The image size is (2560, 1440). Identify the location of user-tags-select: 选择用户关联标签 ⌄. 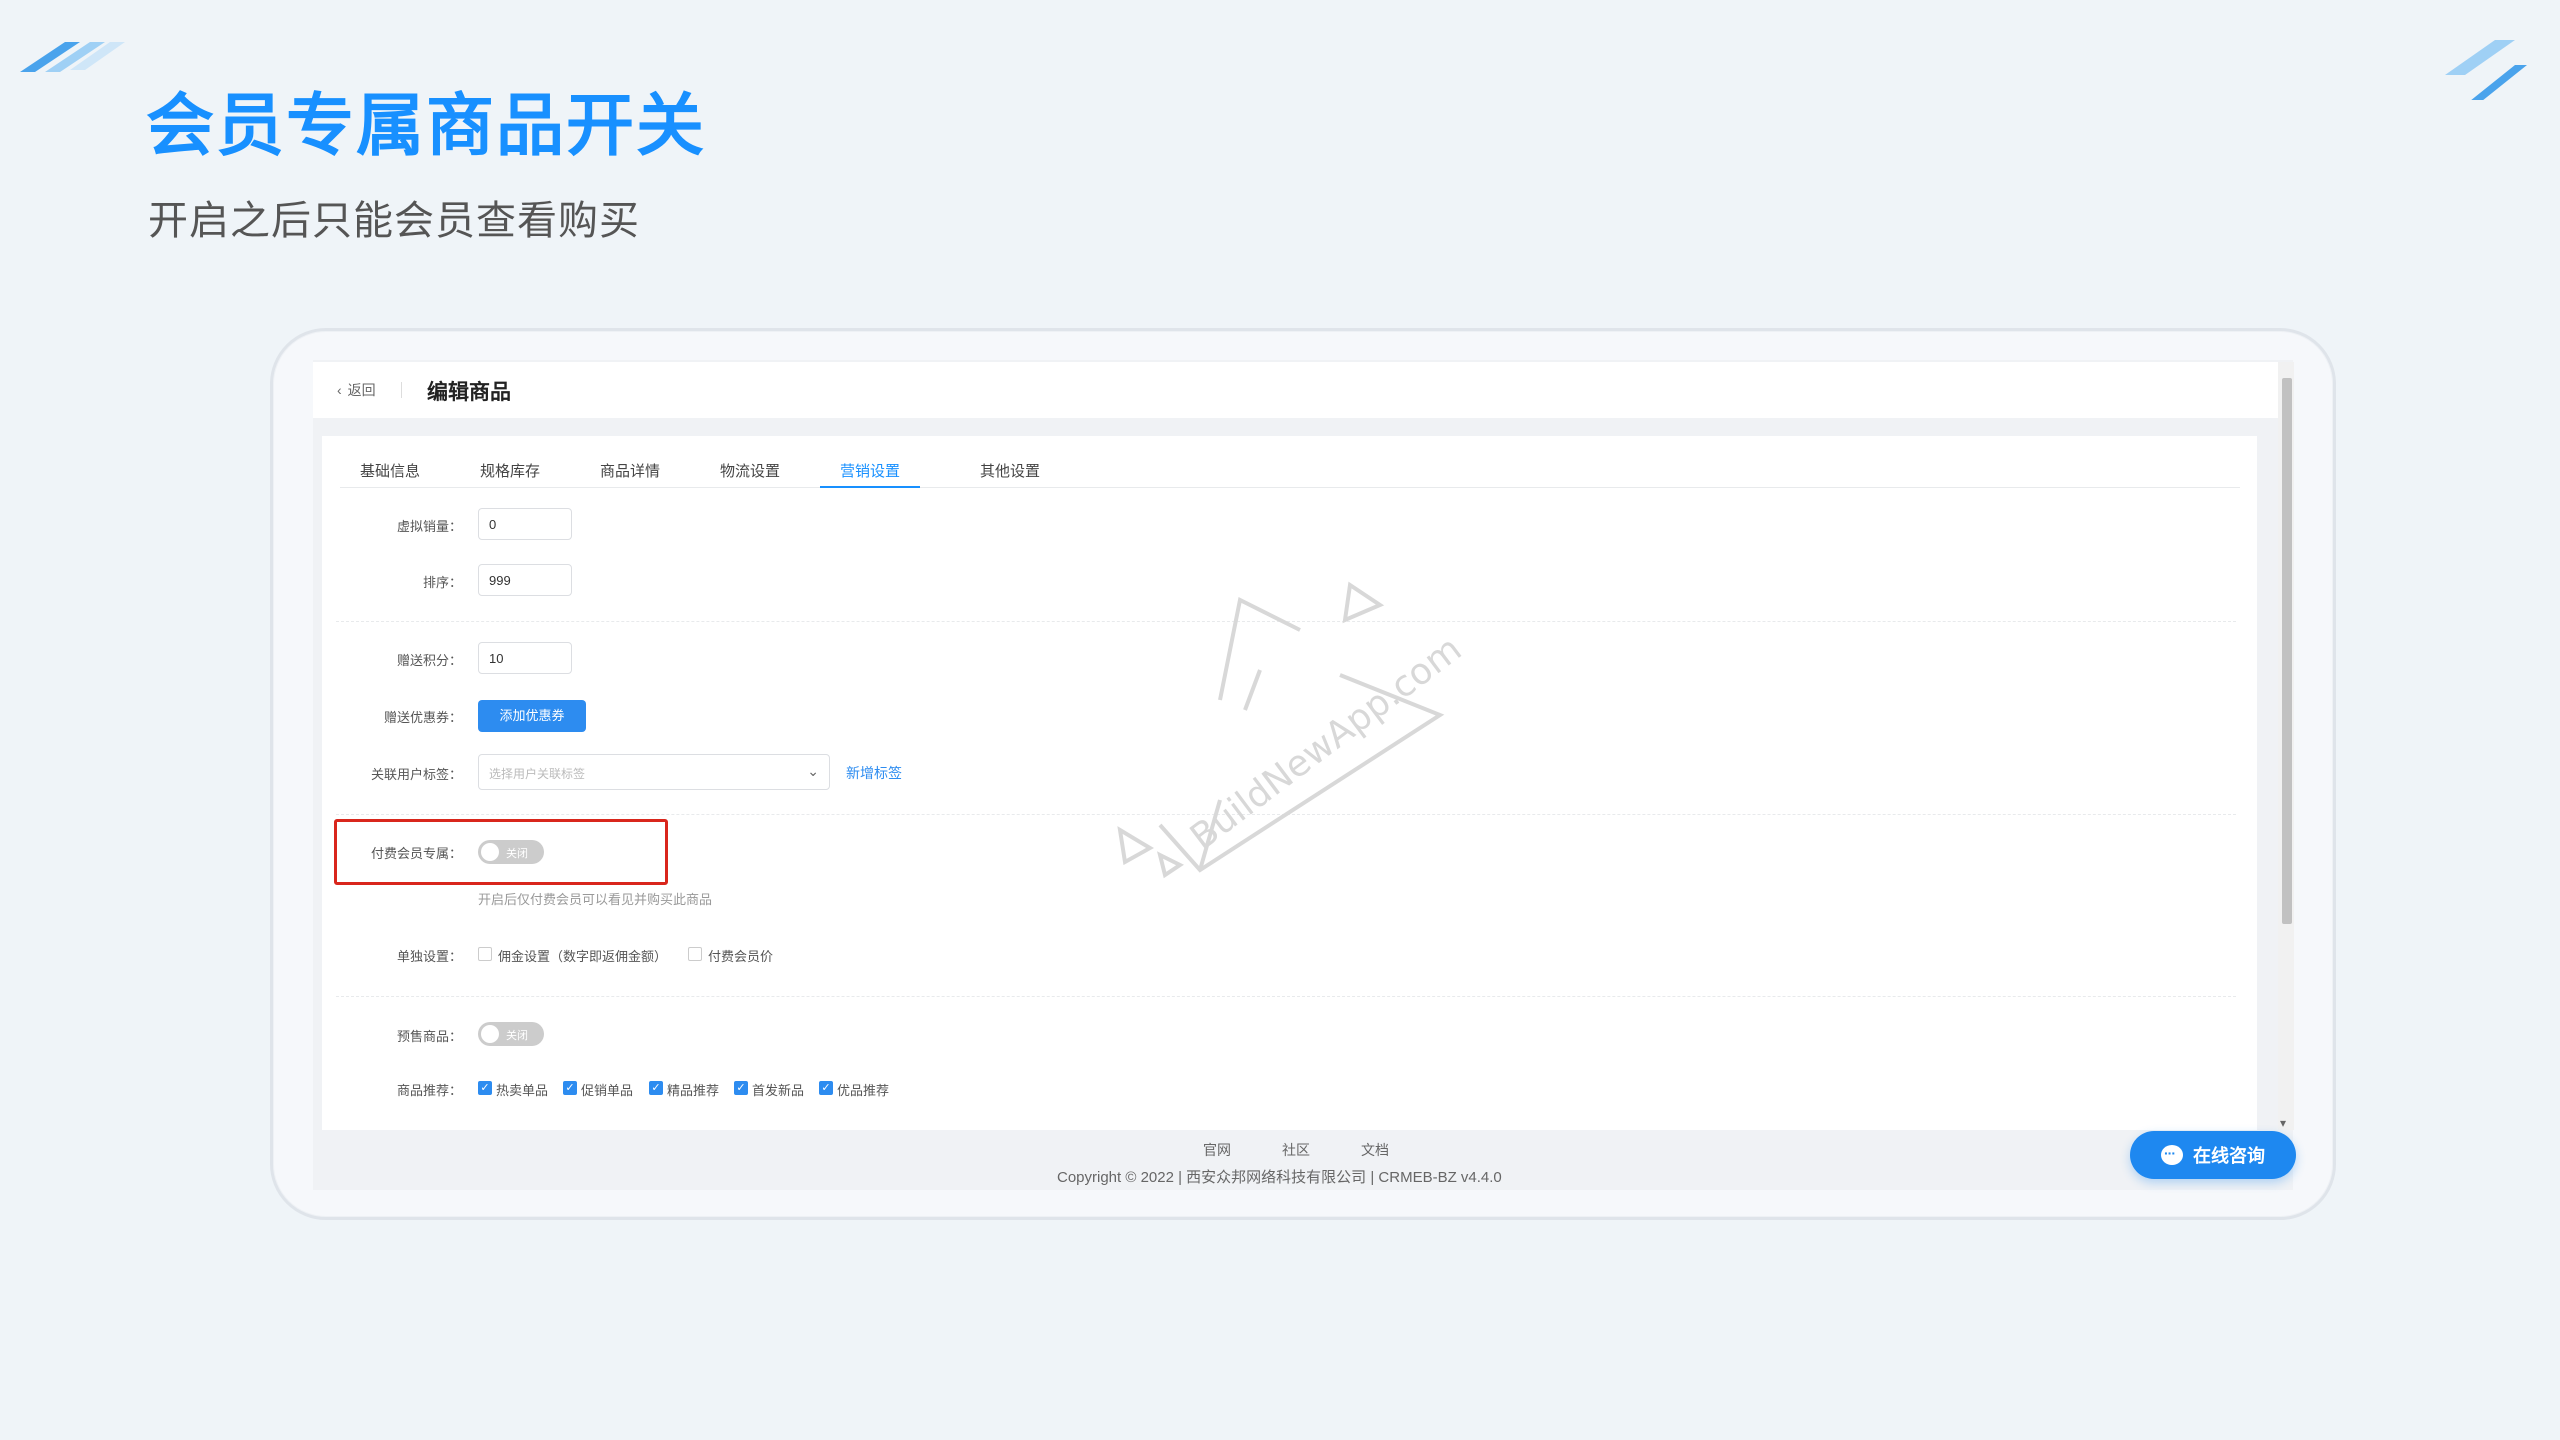
(654, 772).